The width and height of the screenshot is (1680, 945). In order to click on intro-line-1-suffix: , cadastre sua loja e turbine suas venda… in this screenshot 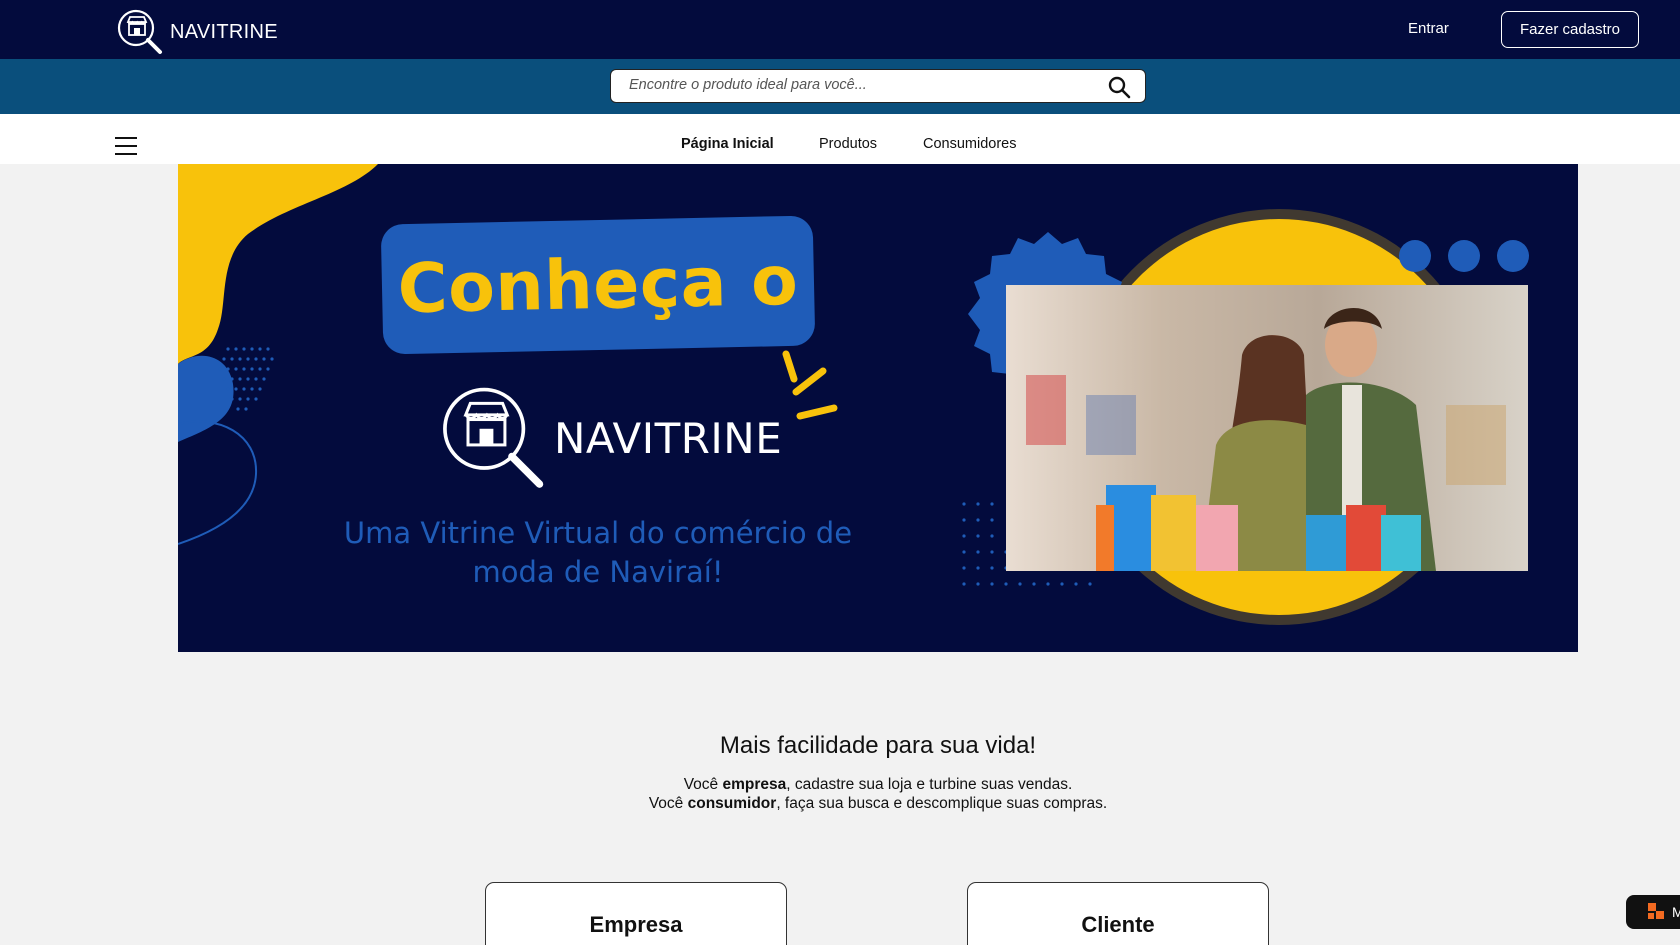, I will do `click(929, 784)`.